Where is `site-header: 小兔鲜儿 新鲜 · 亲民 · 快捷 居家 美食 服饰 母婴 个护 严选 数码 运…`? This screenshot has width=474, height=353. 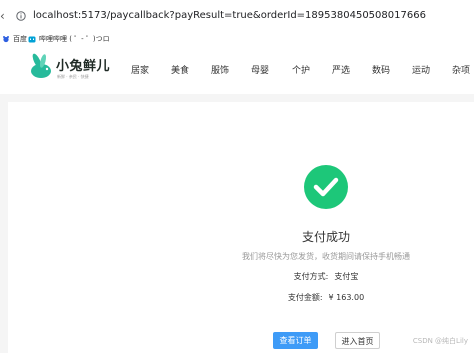 site-header: 小兔鲜儿 新鲜 · 亲民 · 快捷 居家 美食 服饰 母婴 个护 严选 数码 运… is located at coordinates (237, 70).